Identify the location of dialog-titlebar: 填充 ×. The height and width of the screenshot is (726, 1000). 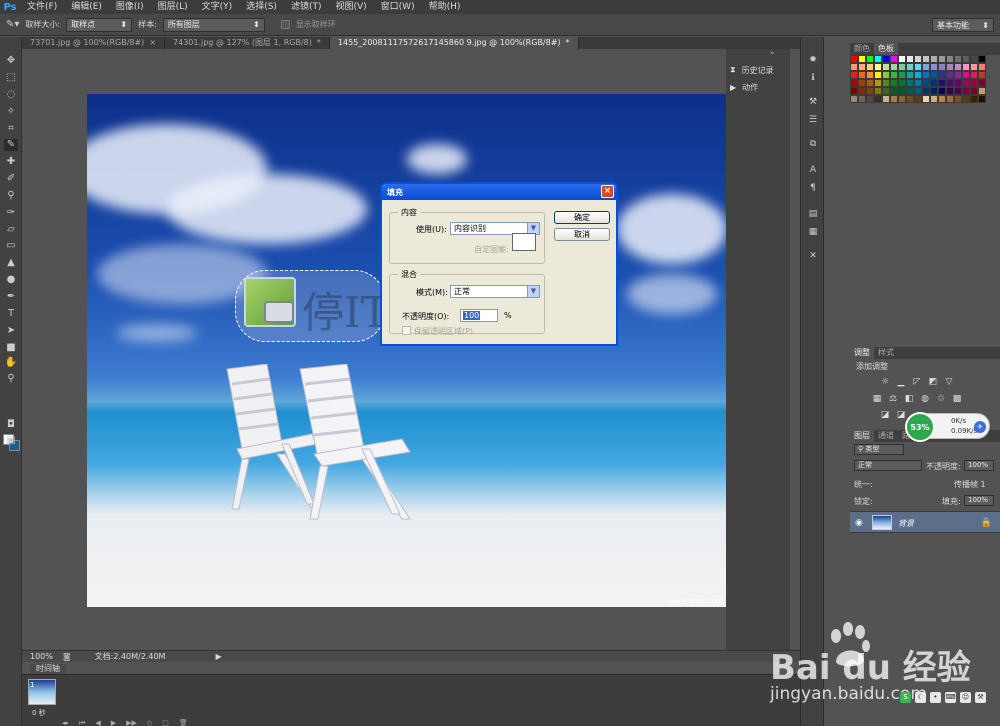
(499, 192).